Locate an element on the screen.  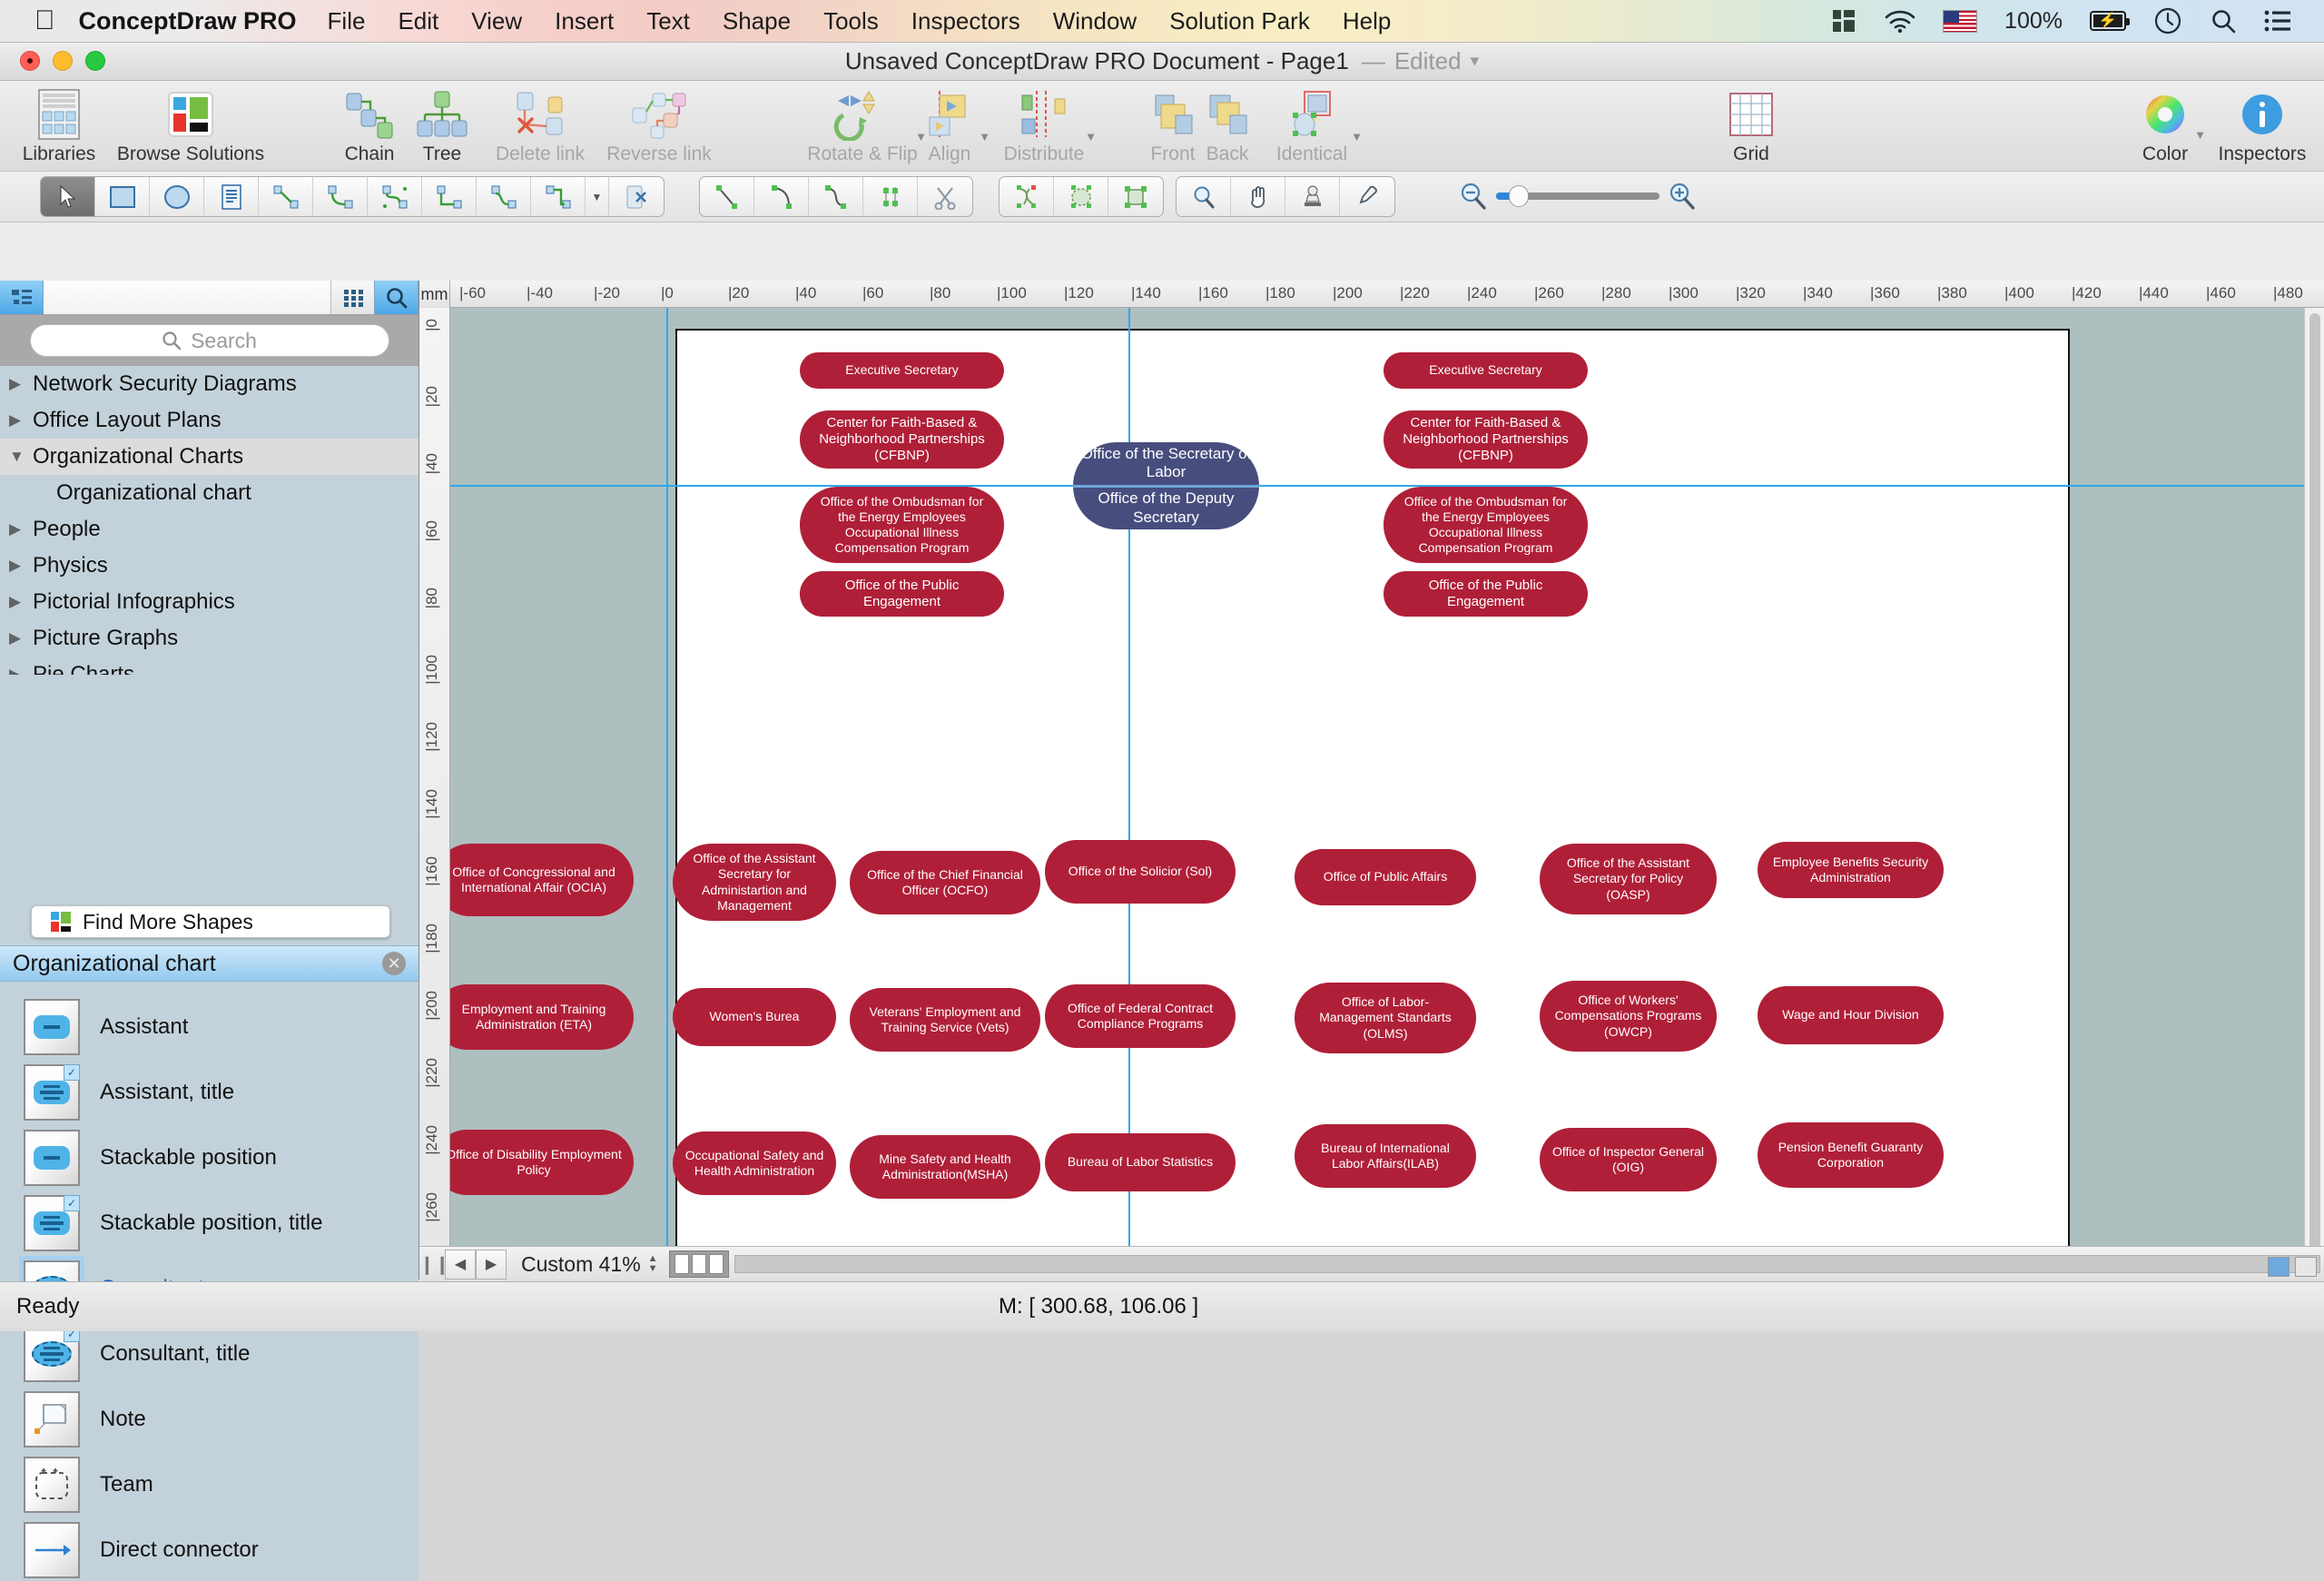
browse-solutions-button: Browse Solutions is located at coordinates (190, 126).